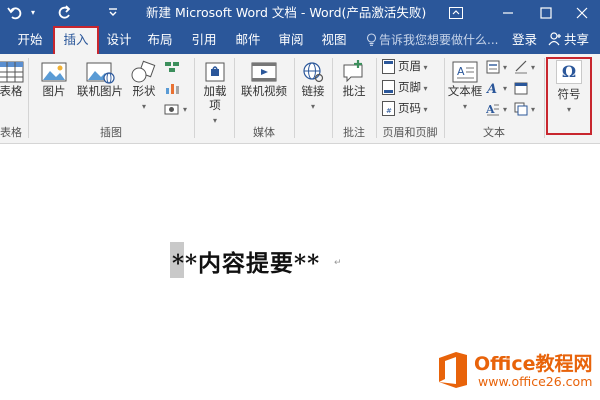 The width and height of the screenshot is (600, 400). I want to click on redo-icon, so click(64, 12).